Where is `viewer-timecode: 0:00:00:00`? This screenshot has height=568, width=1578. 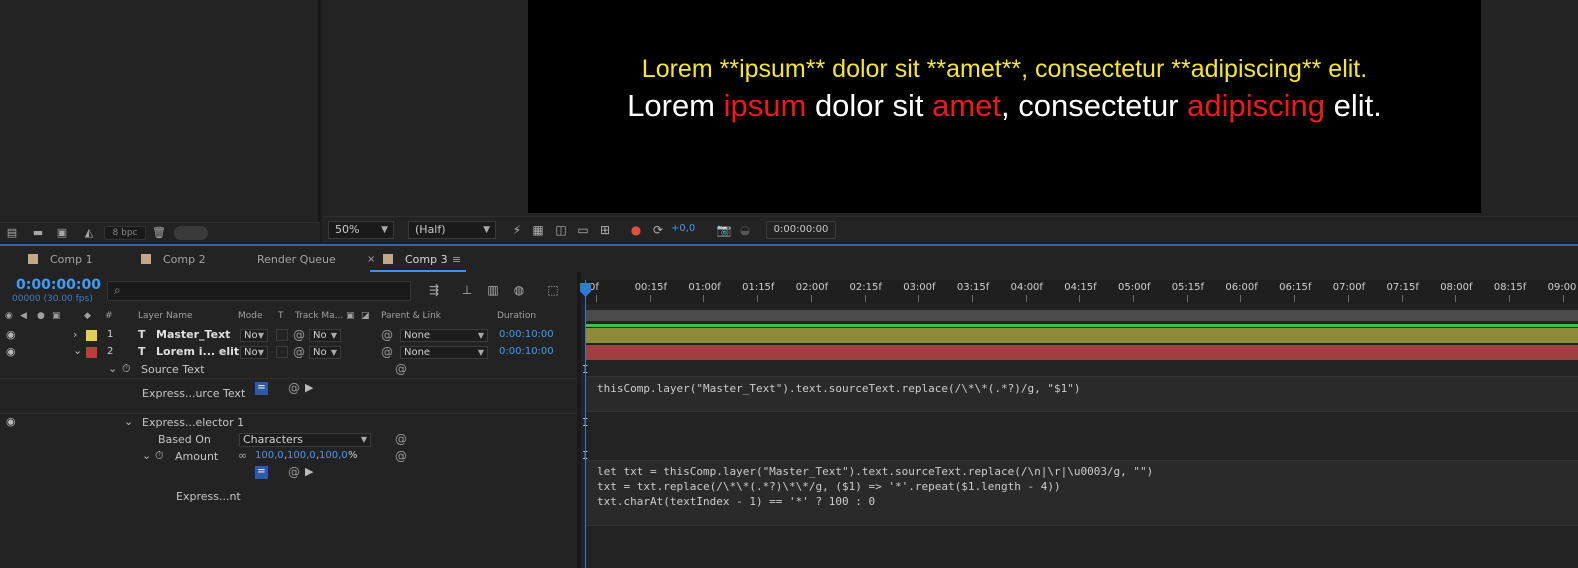 viewer-timecode: 0:00:00:00 is located at coordinates (801, 230).